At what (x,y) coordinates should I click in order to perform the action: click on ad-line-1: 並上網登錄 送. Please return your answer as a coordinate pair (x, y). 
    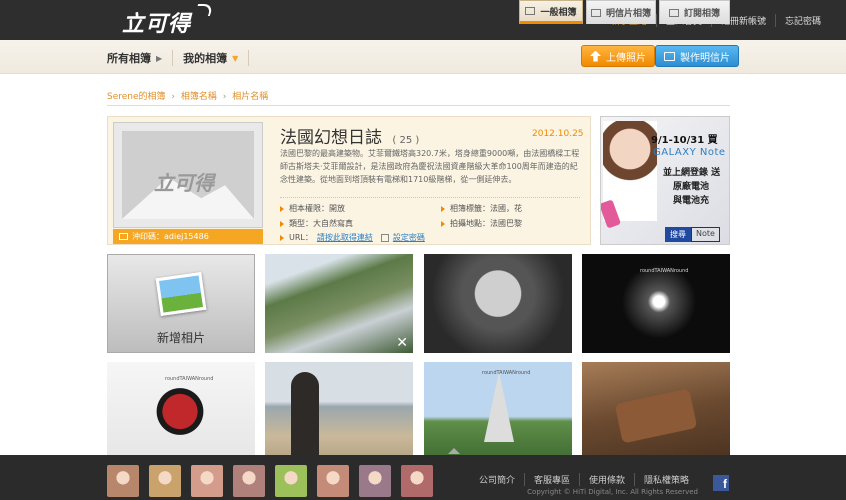
    Looking at the image, I should click on (692, 173).